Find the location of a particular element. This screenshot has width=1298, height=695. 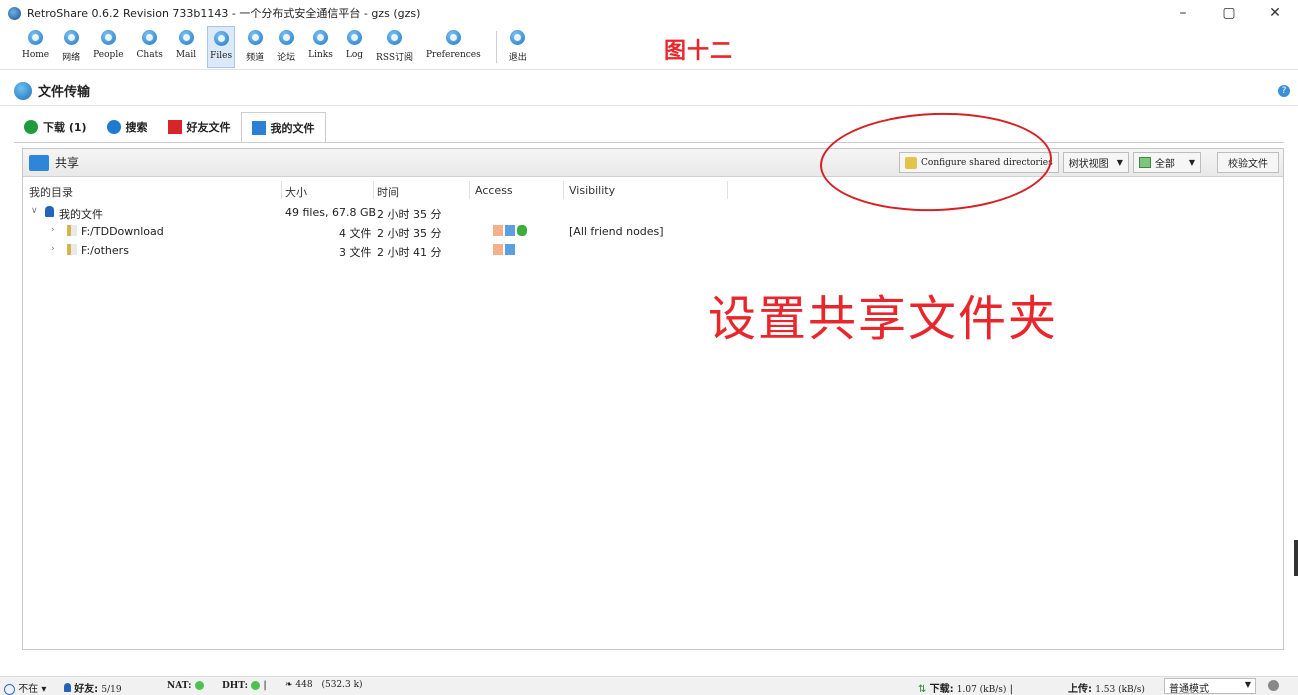

toolbar-mail: Mail is located at coordinates (186, 47).